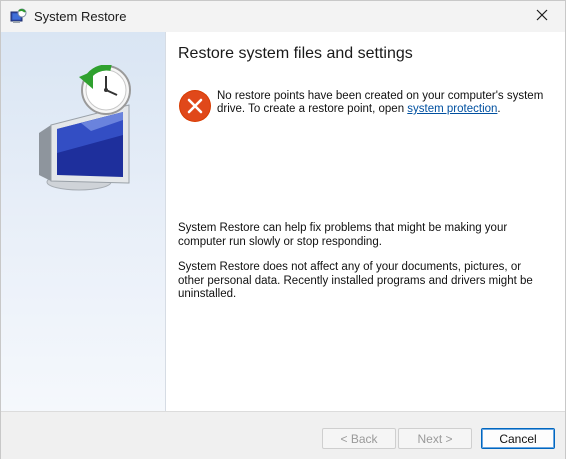 This screenshot has height=459, width=566. Describe the element at coordinates (80, 16) in the screenshot. I see `window-title: System Restore` at that location.